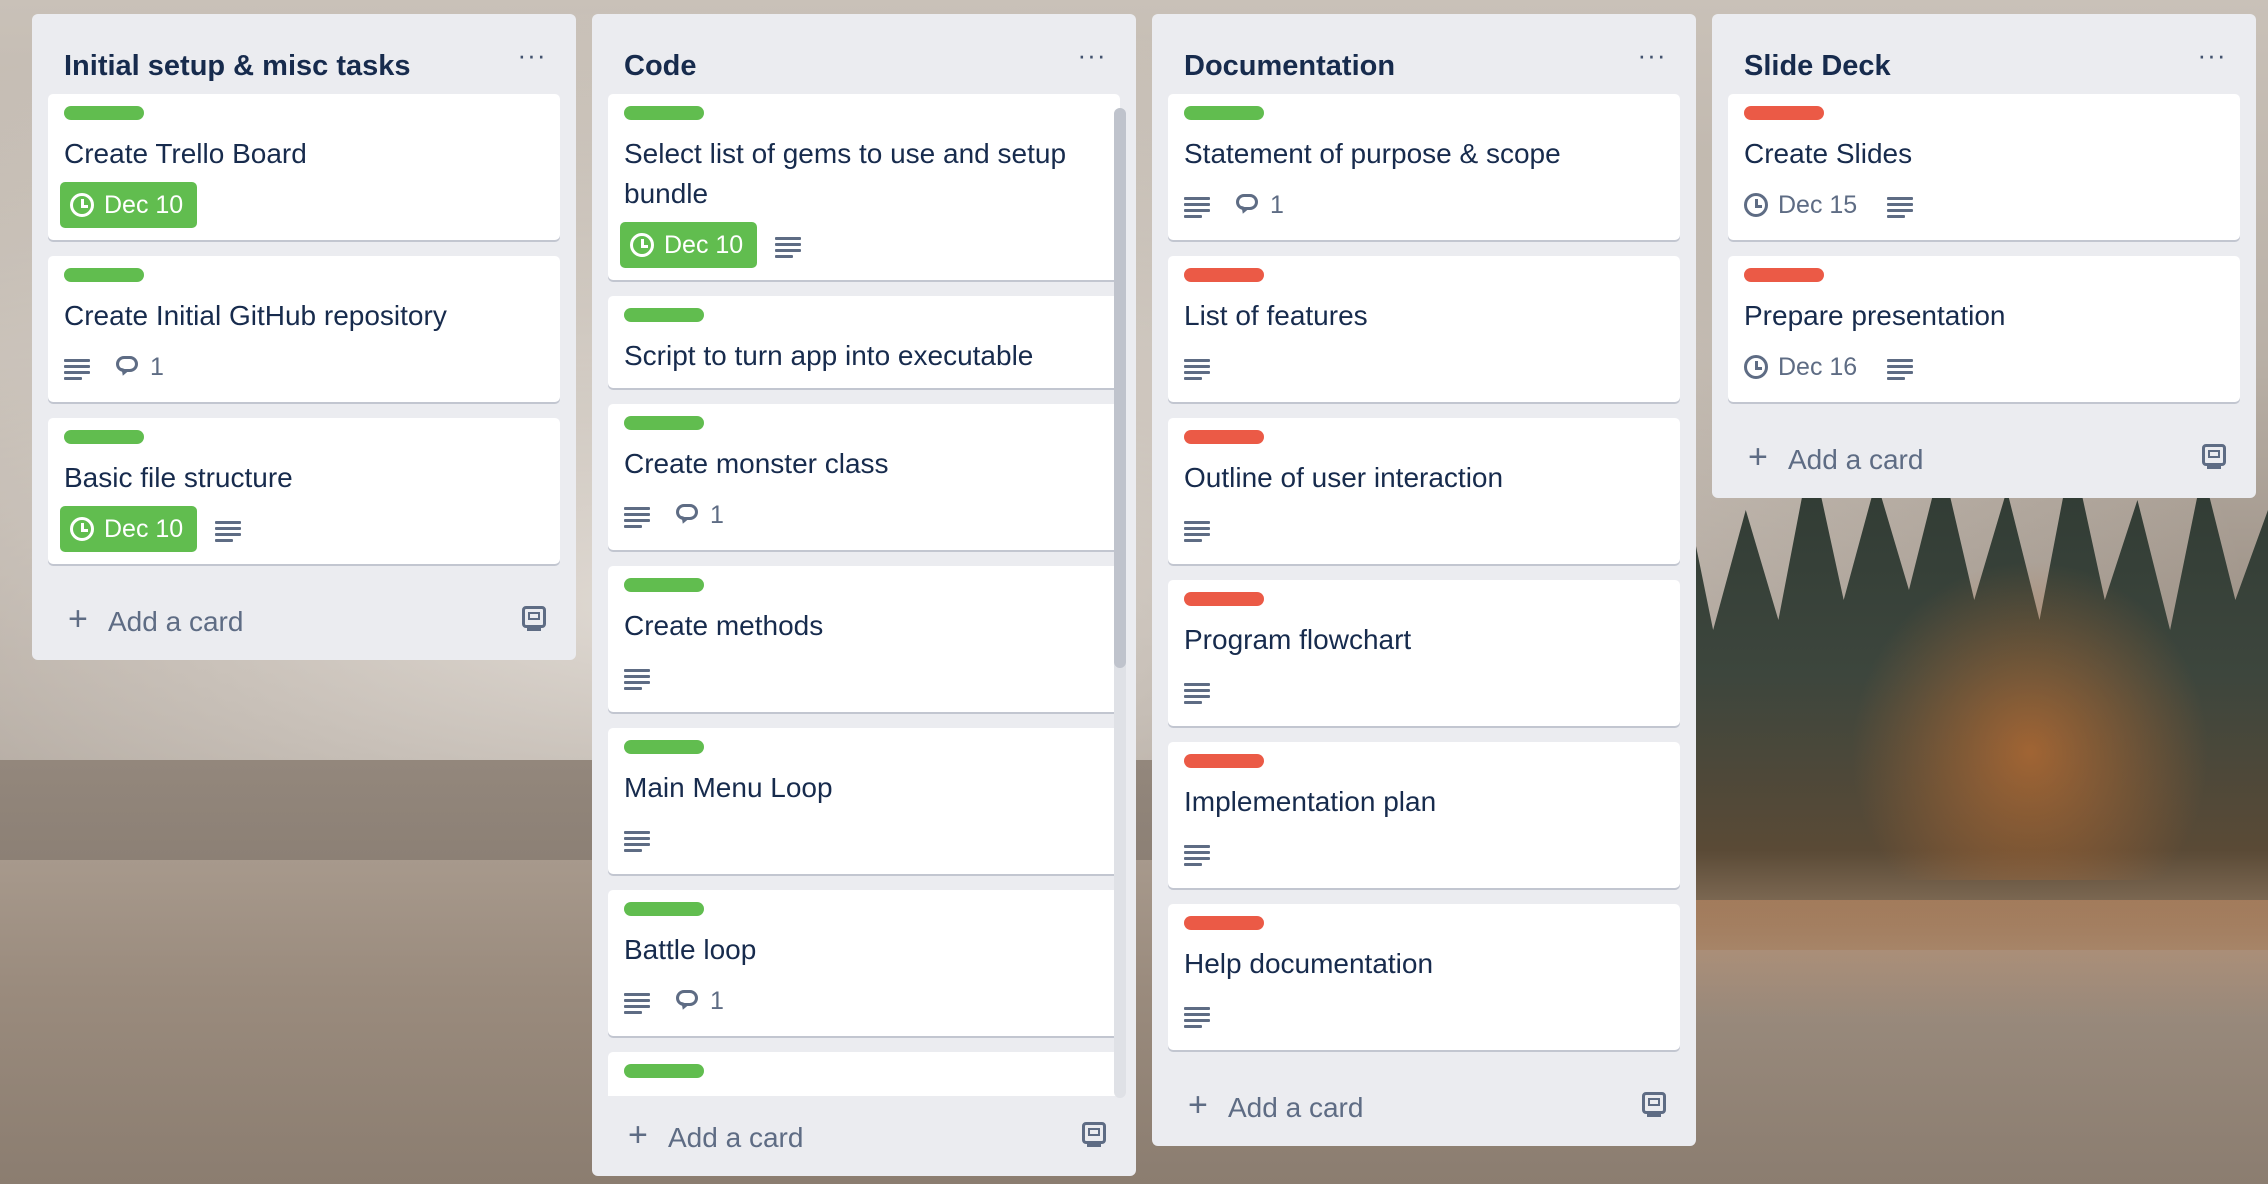 The image size is (2268, 1184). What do you see at coordinates (1289, 66) in the screenshot?
I see `list-title: Documentation` at bounding box center [1289, 66].